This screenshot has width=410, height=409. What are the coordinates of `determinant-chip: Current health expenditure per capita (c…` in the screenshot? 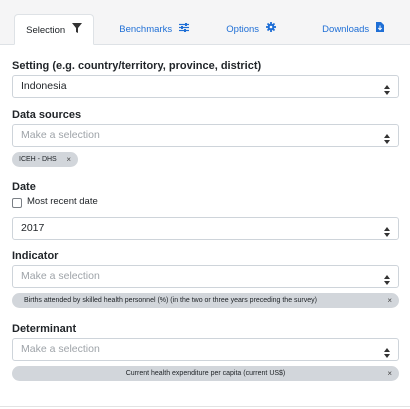 It's located at (205, 373).